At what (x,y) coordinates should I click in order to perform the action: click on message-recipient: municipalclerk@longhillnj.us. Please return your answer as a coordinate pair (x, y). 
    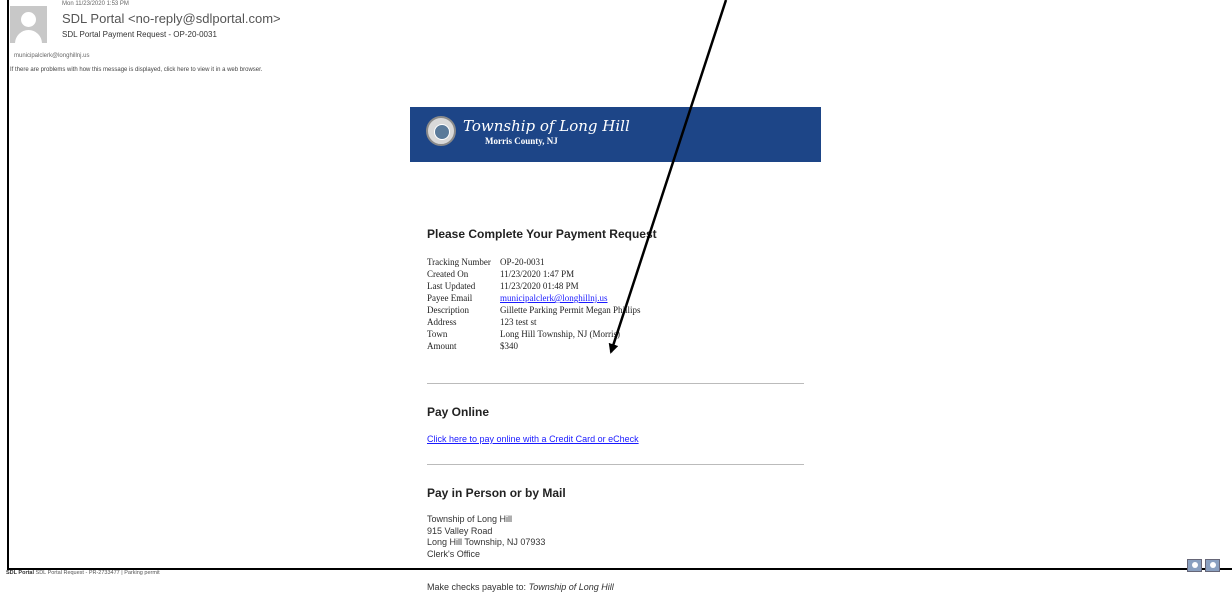
    Looking at the image, I should click on (51, 56).